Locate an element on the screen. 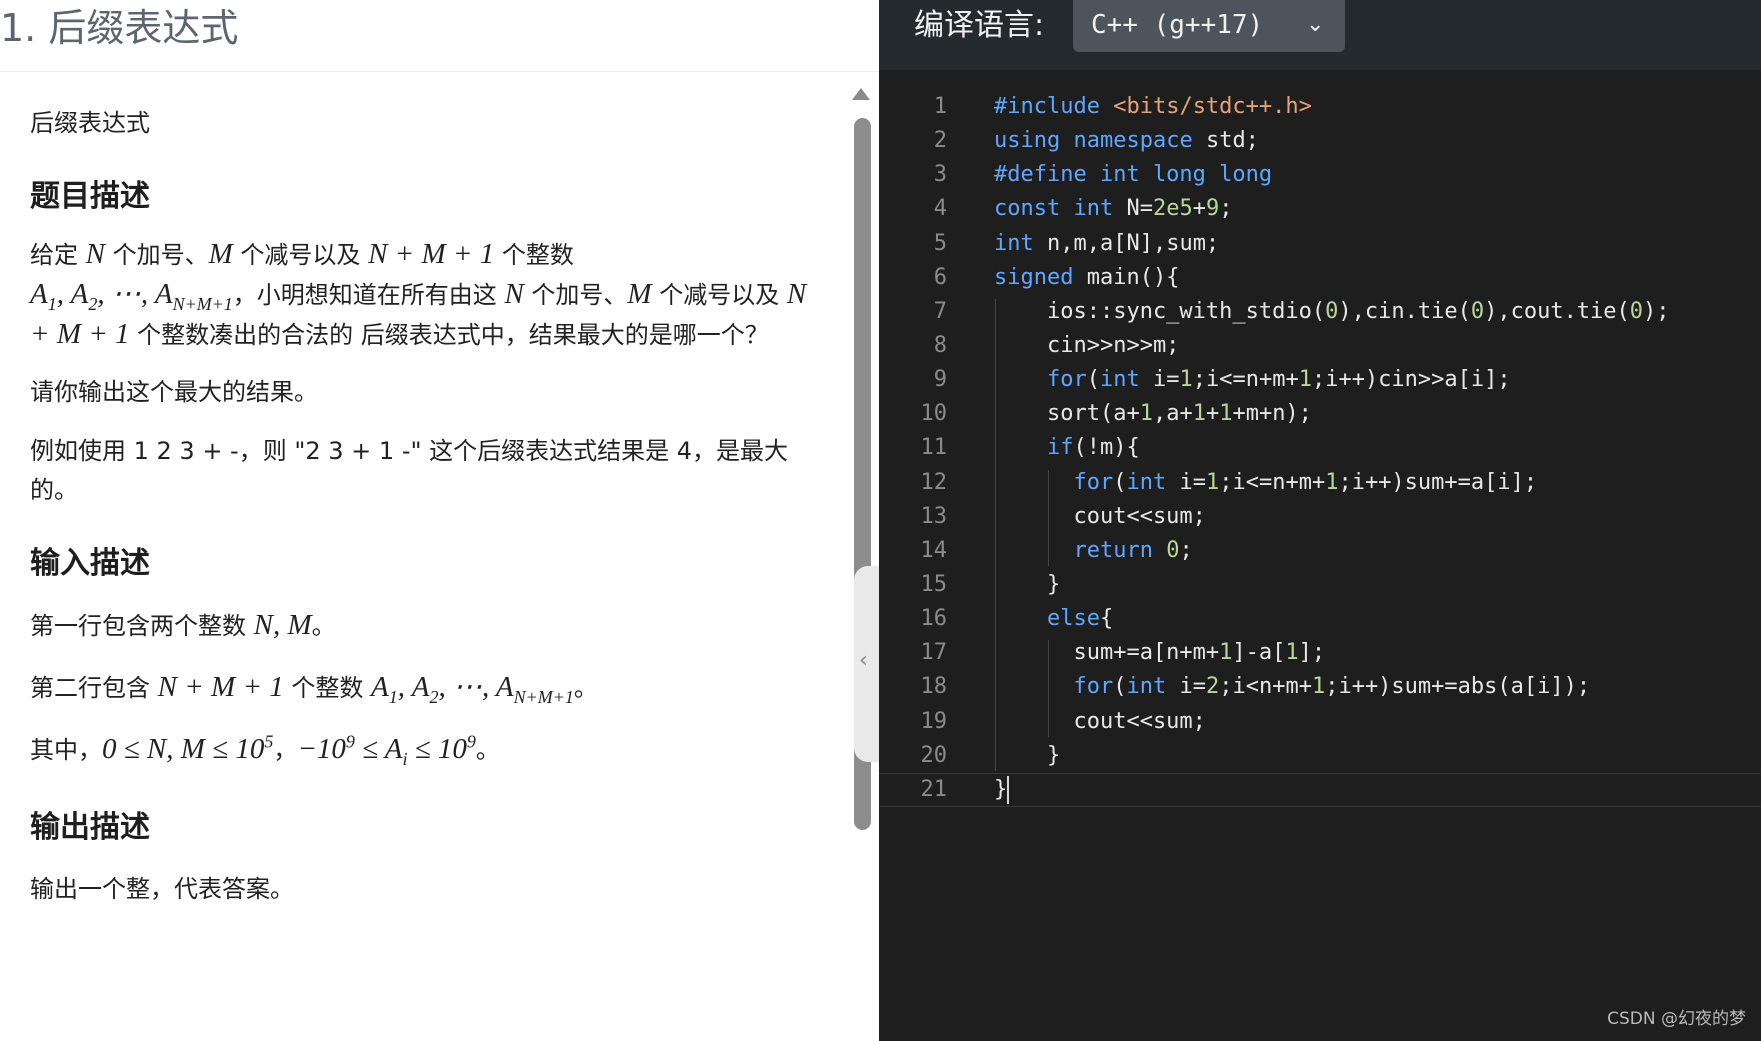 This screenshot has height=1041, width=1761. language-label: 编译语言: is located at coordinates (979, 25).